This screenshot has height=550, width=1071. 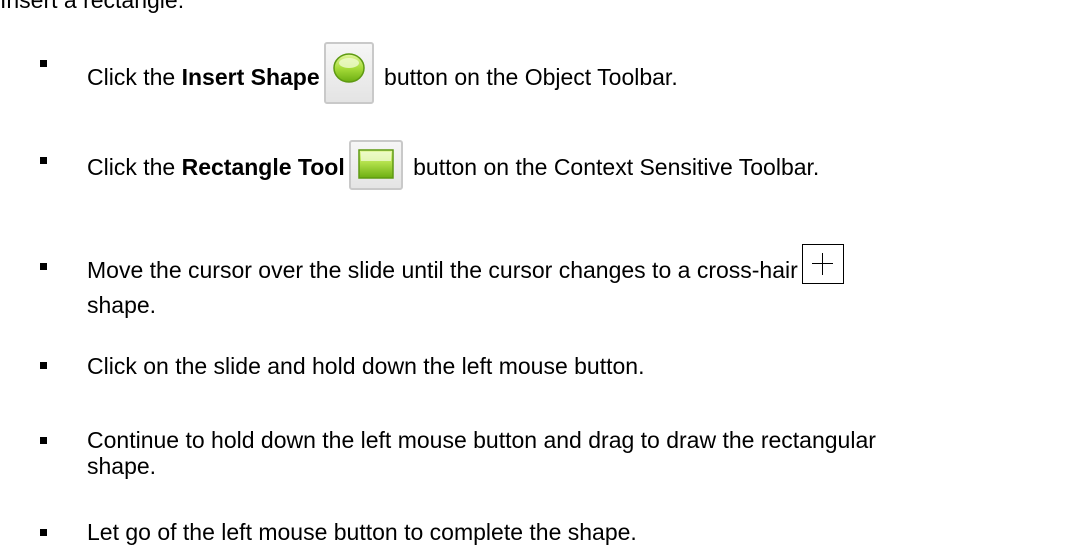 I want to click on step-text-bold: Rectangle Tool, so click(x=263, y=167).